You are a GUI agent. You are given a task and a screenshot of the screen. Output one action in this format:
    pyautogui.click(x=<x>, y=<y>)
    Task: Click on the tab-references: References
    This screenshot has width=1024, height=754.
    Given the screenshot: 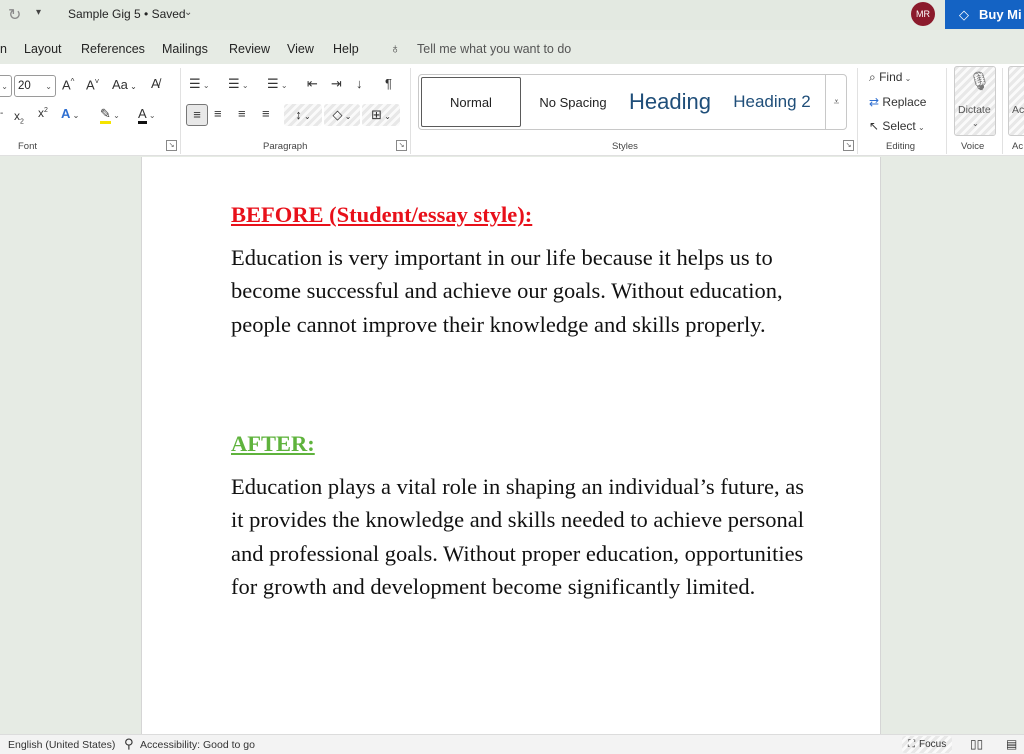 What is the action you would take?
    pyautogui.click(x=113, y=49)
    